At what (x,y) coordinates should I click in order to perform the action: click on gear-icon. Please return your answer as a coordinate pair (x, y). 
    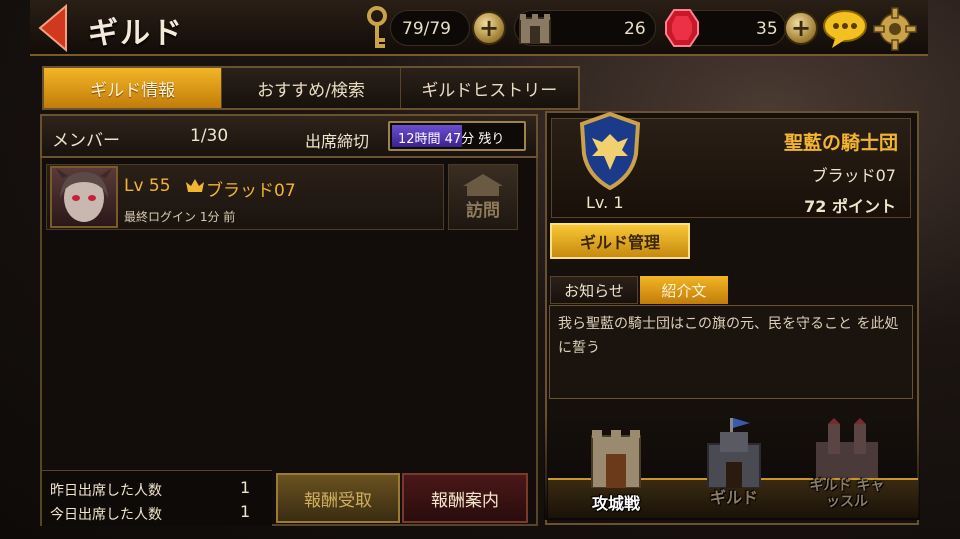
    Looking at the image, I should click on (895, 29).